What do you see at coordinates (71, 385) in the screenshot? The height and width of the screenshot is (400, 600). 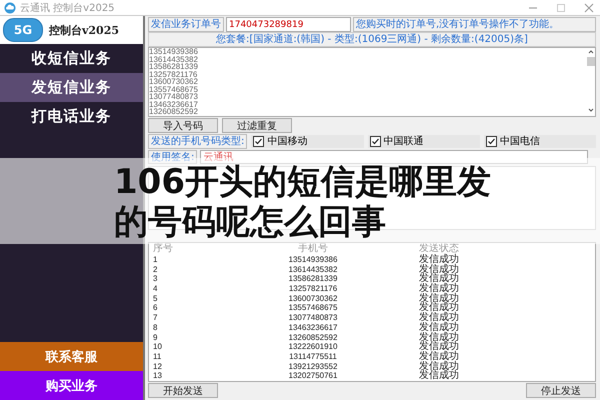 I see `sidebar-button: 购买业务` at bounding box center [71, 385].